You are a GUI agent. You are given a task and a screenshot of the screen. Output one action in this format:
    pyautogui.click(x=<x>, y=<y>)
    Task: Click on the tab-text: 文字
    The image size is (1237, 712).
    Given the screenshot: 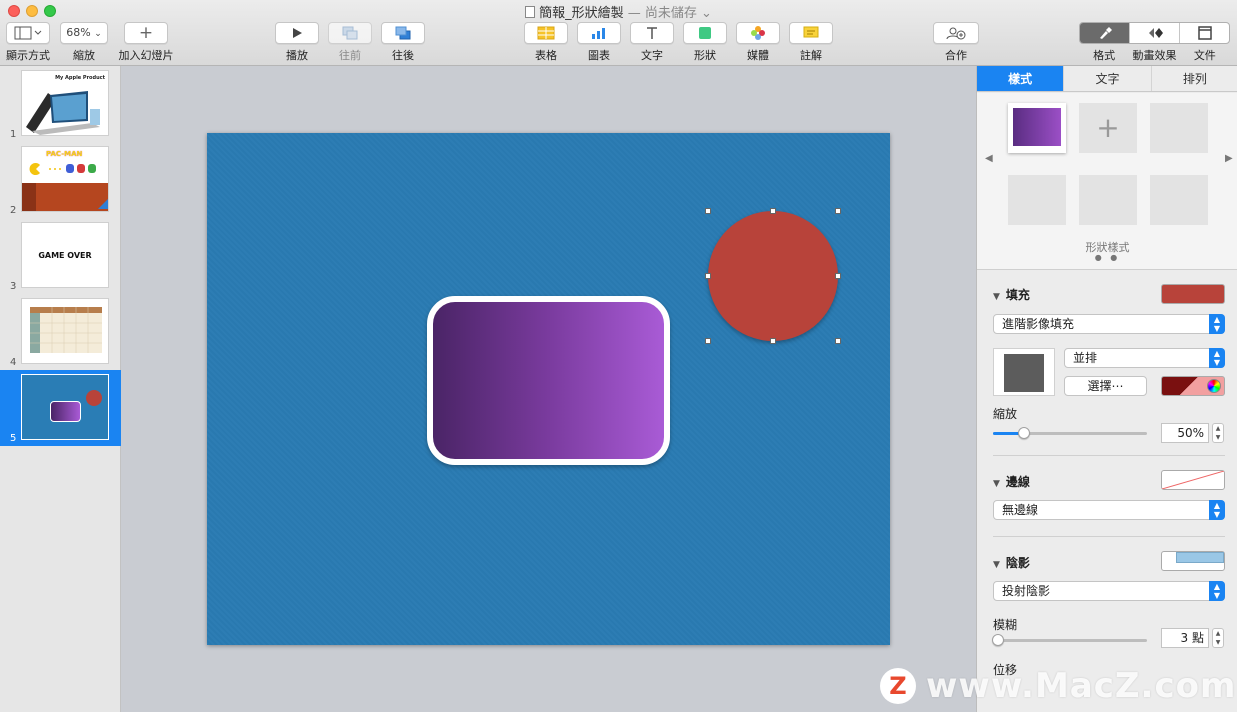 What is the action you would take?
    pyautogui.click(x=1108, y=78)
    